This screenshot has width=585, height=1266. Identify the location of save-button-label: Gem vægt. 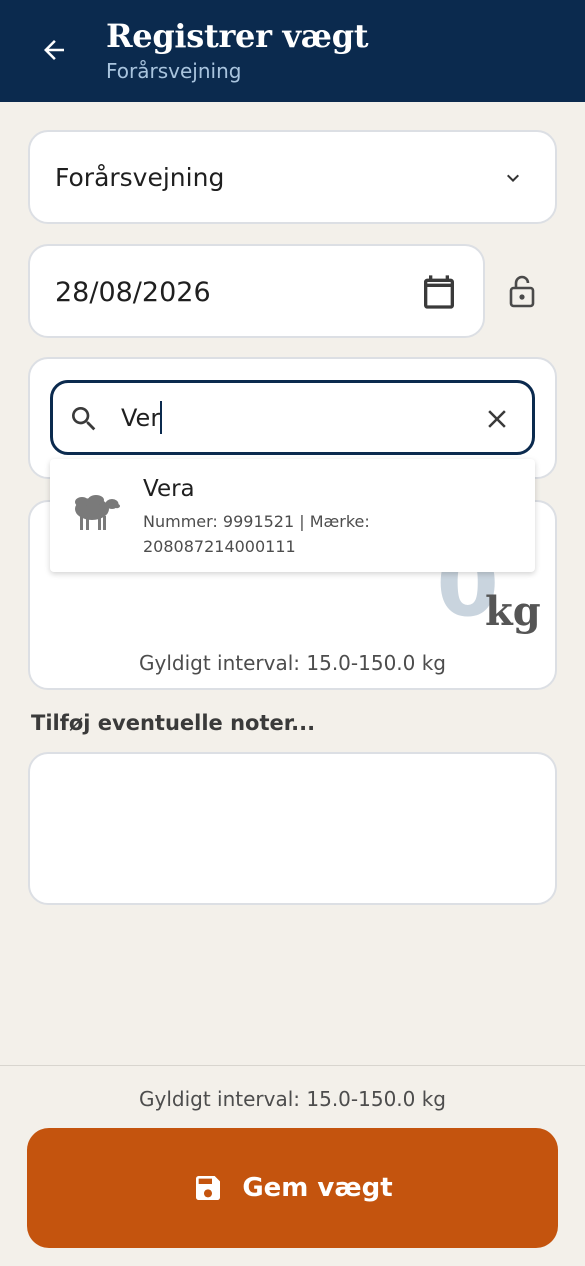
(317, 1188).